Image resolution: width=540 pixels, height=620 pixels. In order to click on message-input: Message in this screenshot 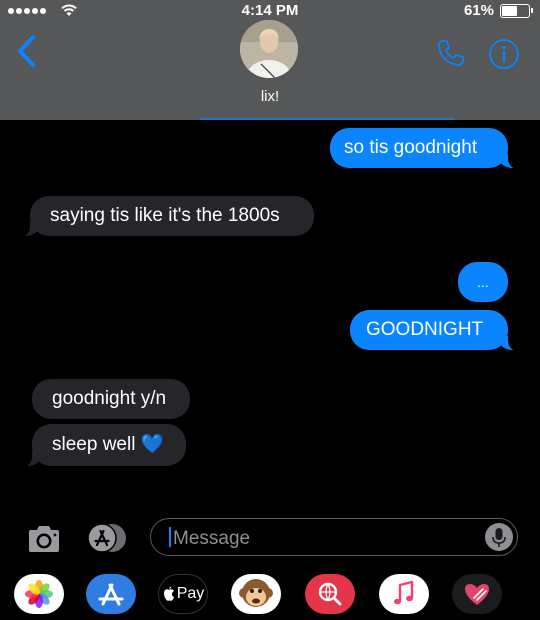, I will do `click(334, 537)`.